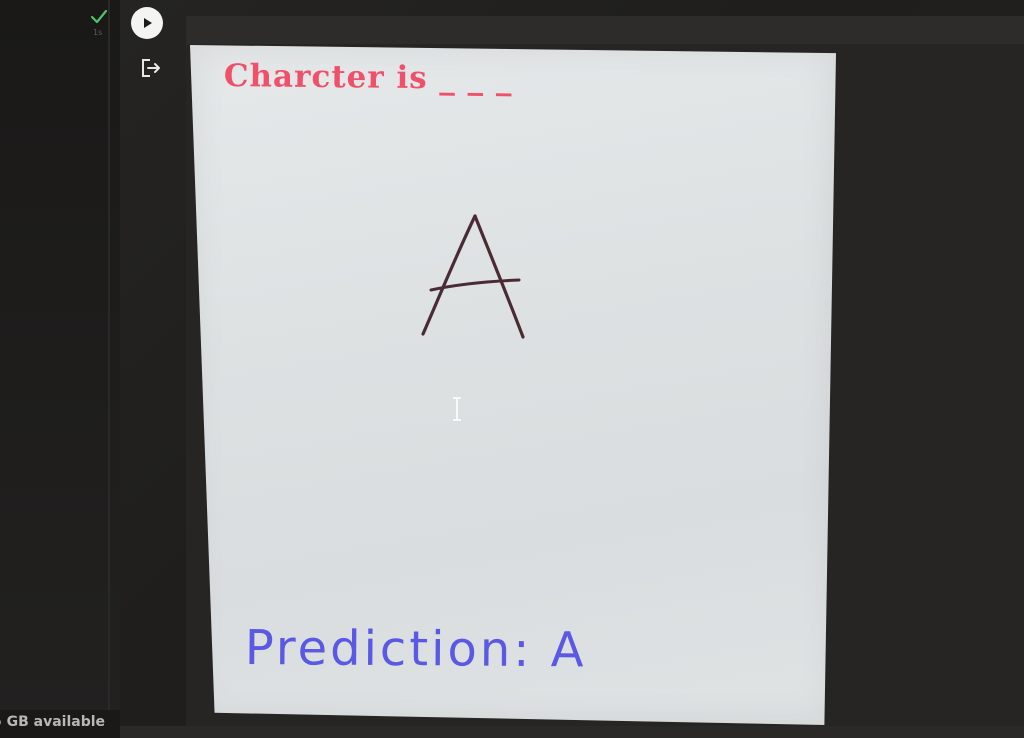 This screenshot has width=1024, height=738. I want to click on execution-time: 1s, so click(98, 32).